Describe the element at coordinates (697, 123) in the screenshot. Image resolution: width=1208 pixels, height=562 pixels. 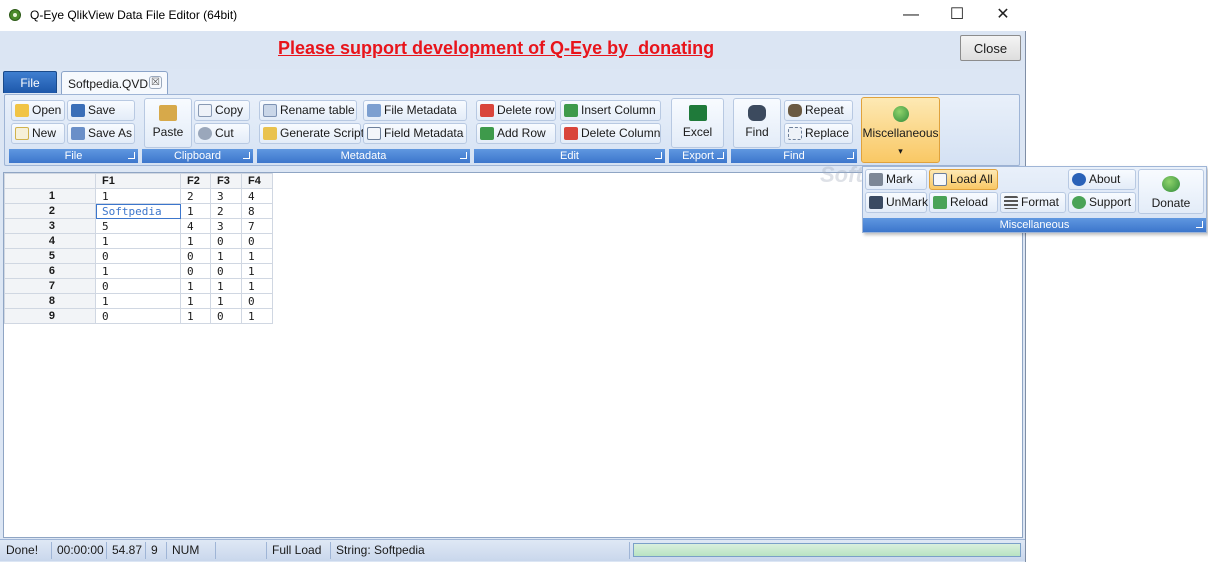
I see `excel-export-button: Excel` at that location.